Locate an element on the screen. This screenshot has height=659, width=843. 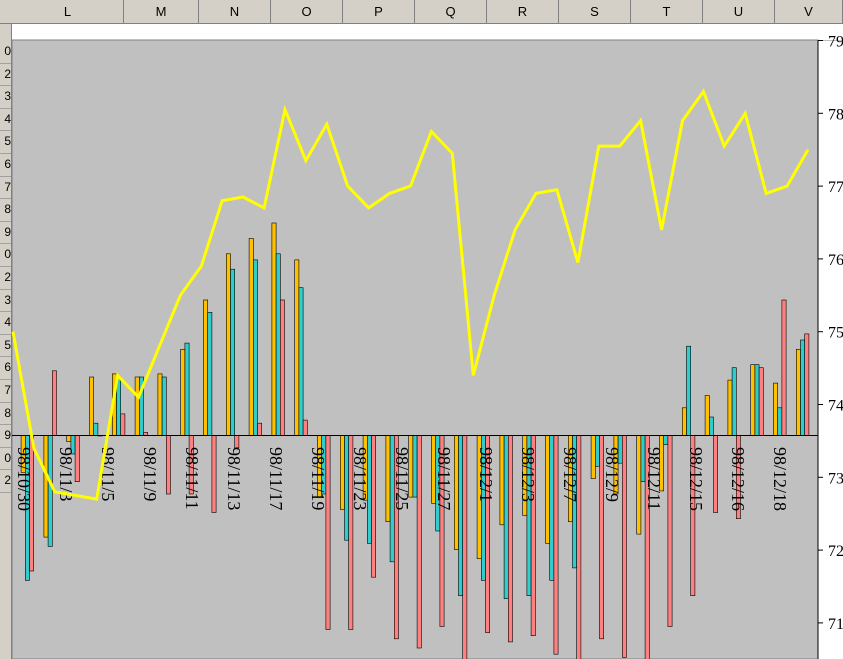
x-tick-label: 98/11/11 is located at coordinates (192, 478).